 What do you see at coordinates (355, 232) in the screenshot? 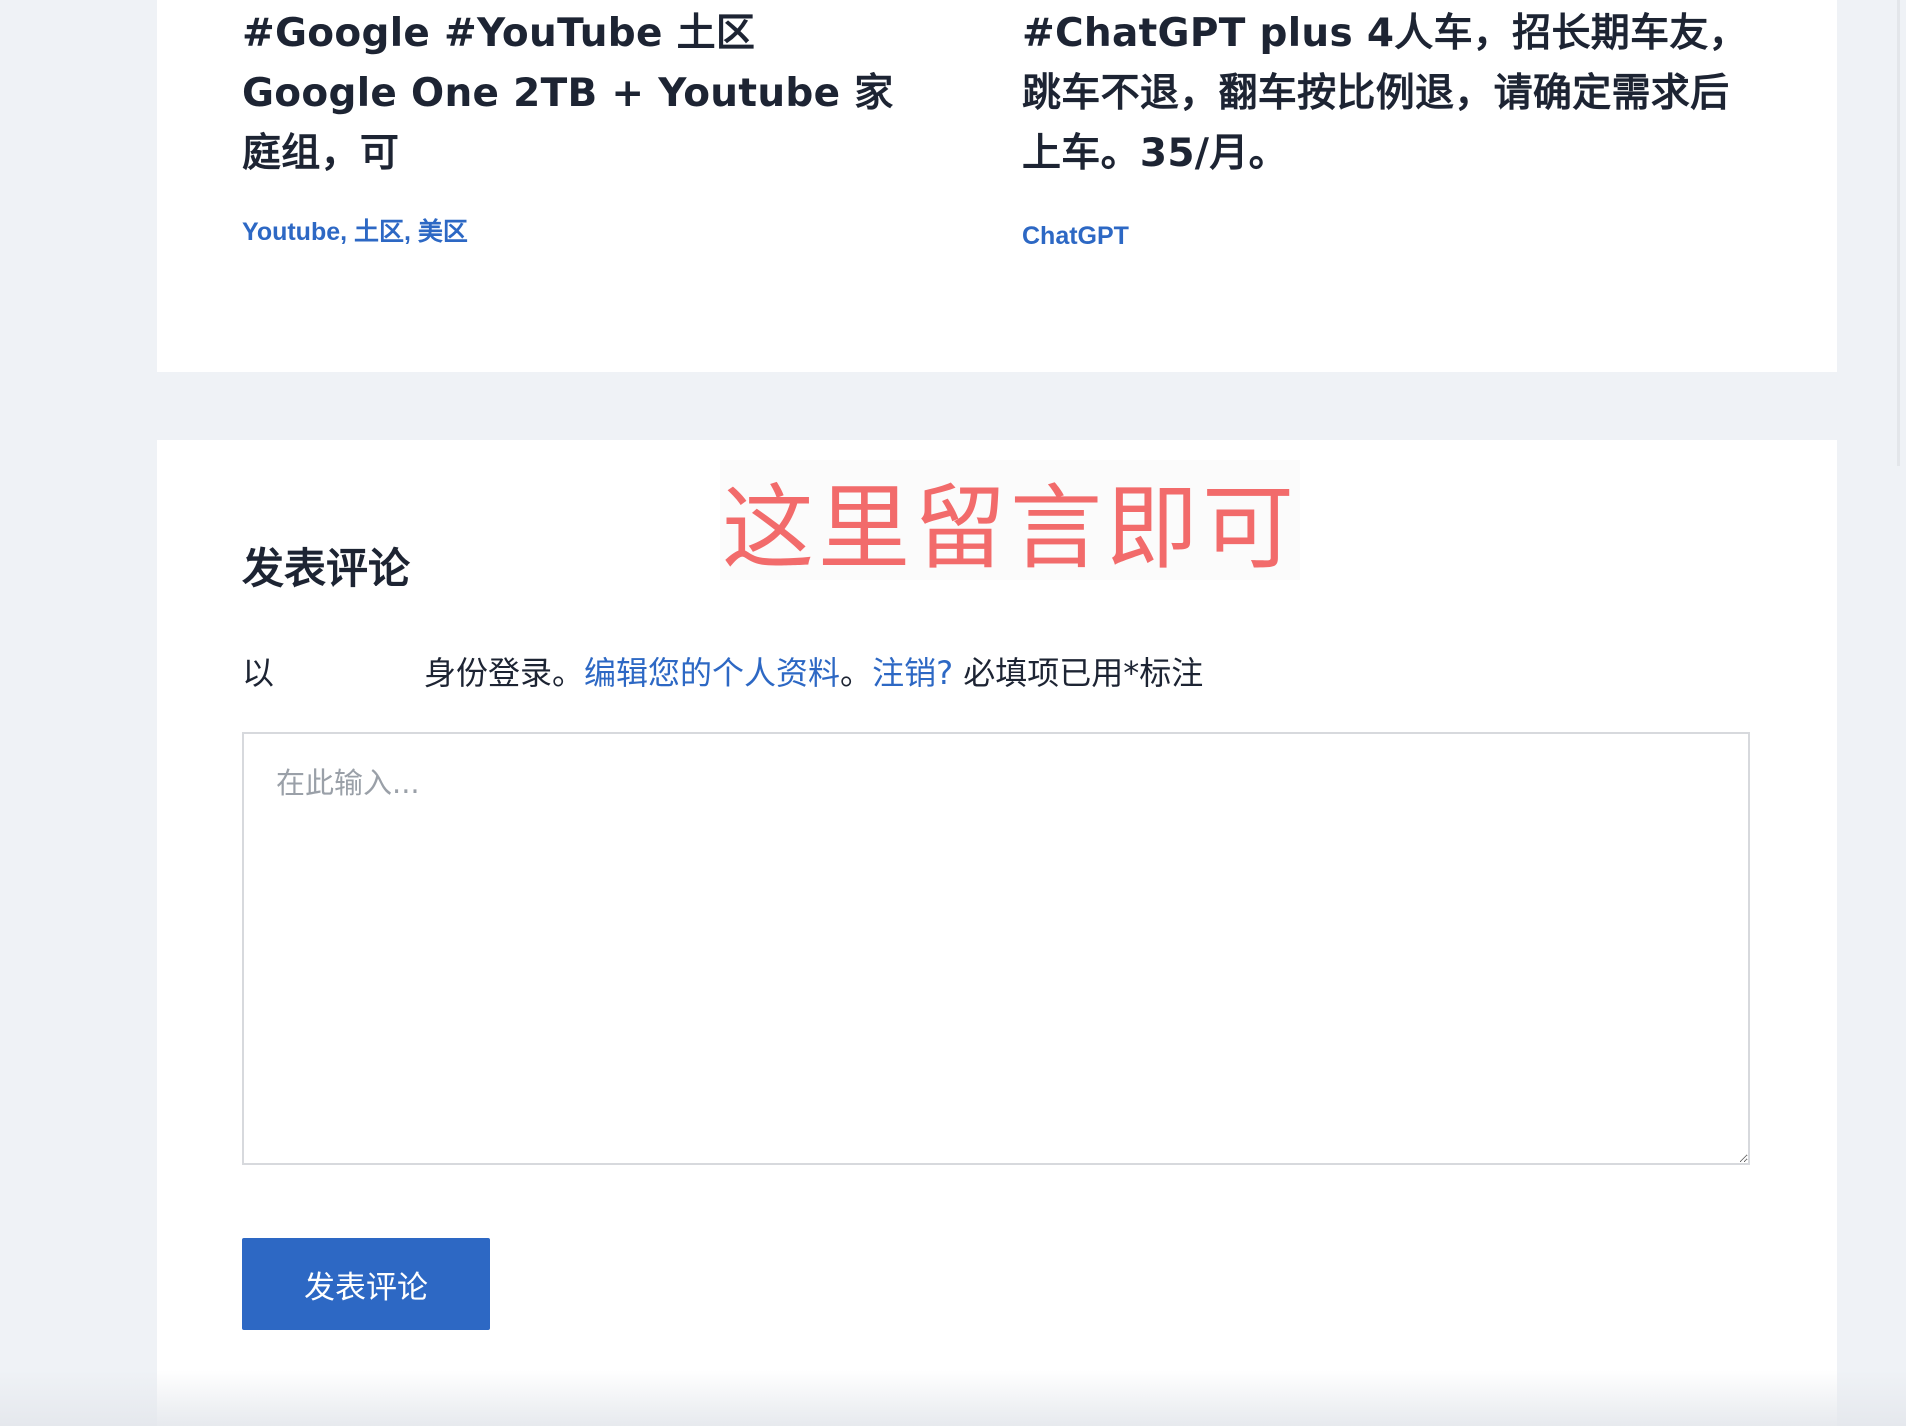
I see `post-tag-list: Youtube, 土区, 美区` at bounding box center [355, 232].